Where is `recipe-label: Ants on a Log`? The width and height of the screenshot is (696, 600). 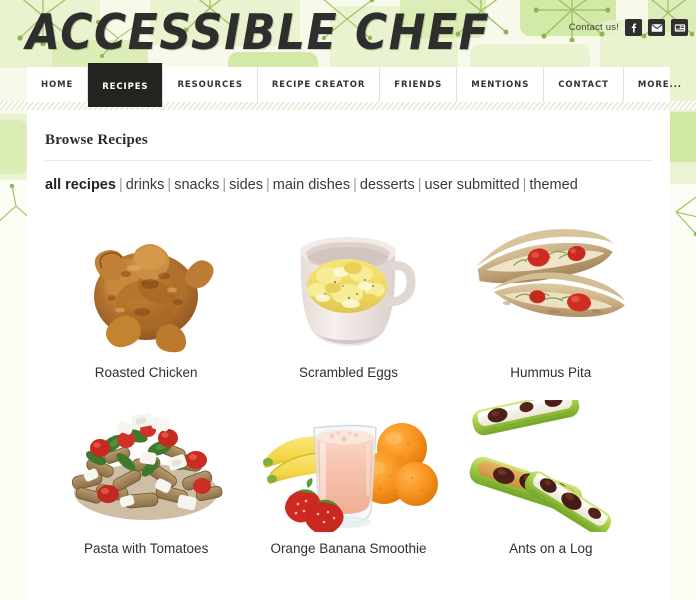
recipe-label: Ants on a Log is located at coordinates (551, 548).